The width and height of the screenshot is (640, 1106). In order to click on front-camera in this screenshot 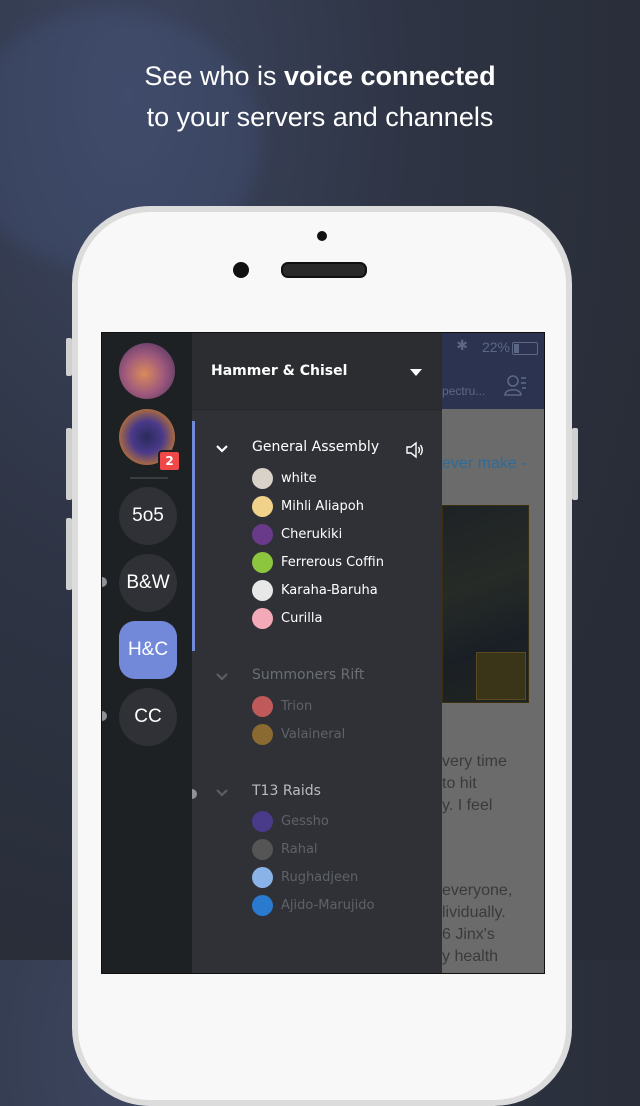, I will do `click(241, 270)`.